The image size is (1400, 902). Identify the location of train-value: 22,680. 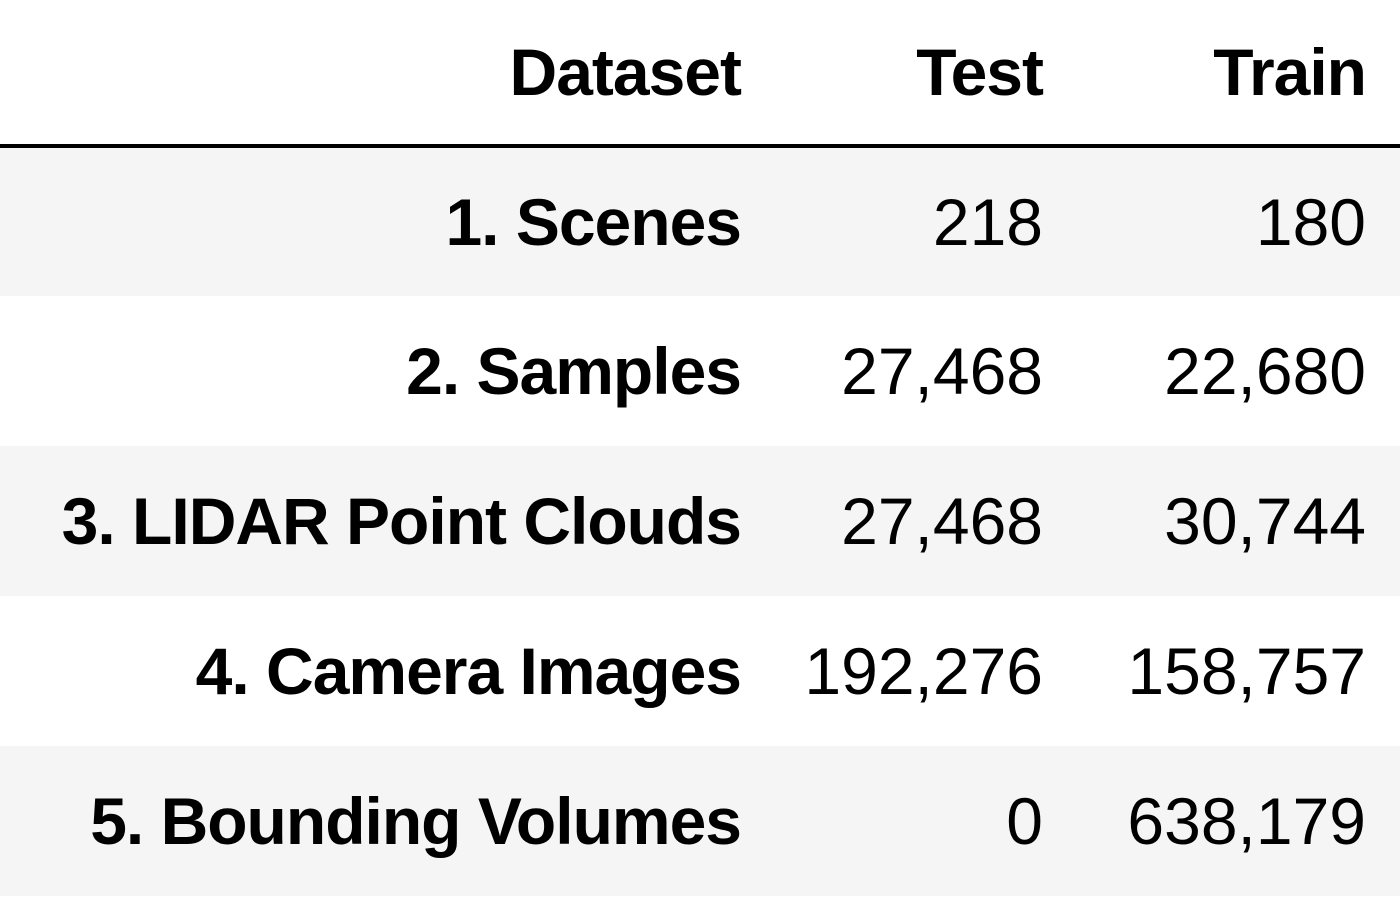
(1238, 371).